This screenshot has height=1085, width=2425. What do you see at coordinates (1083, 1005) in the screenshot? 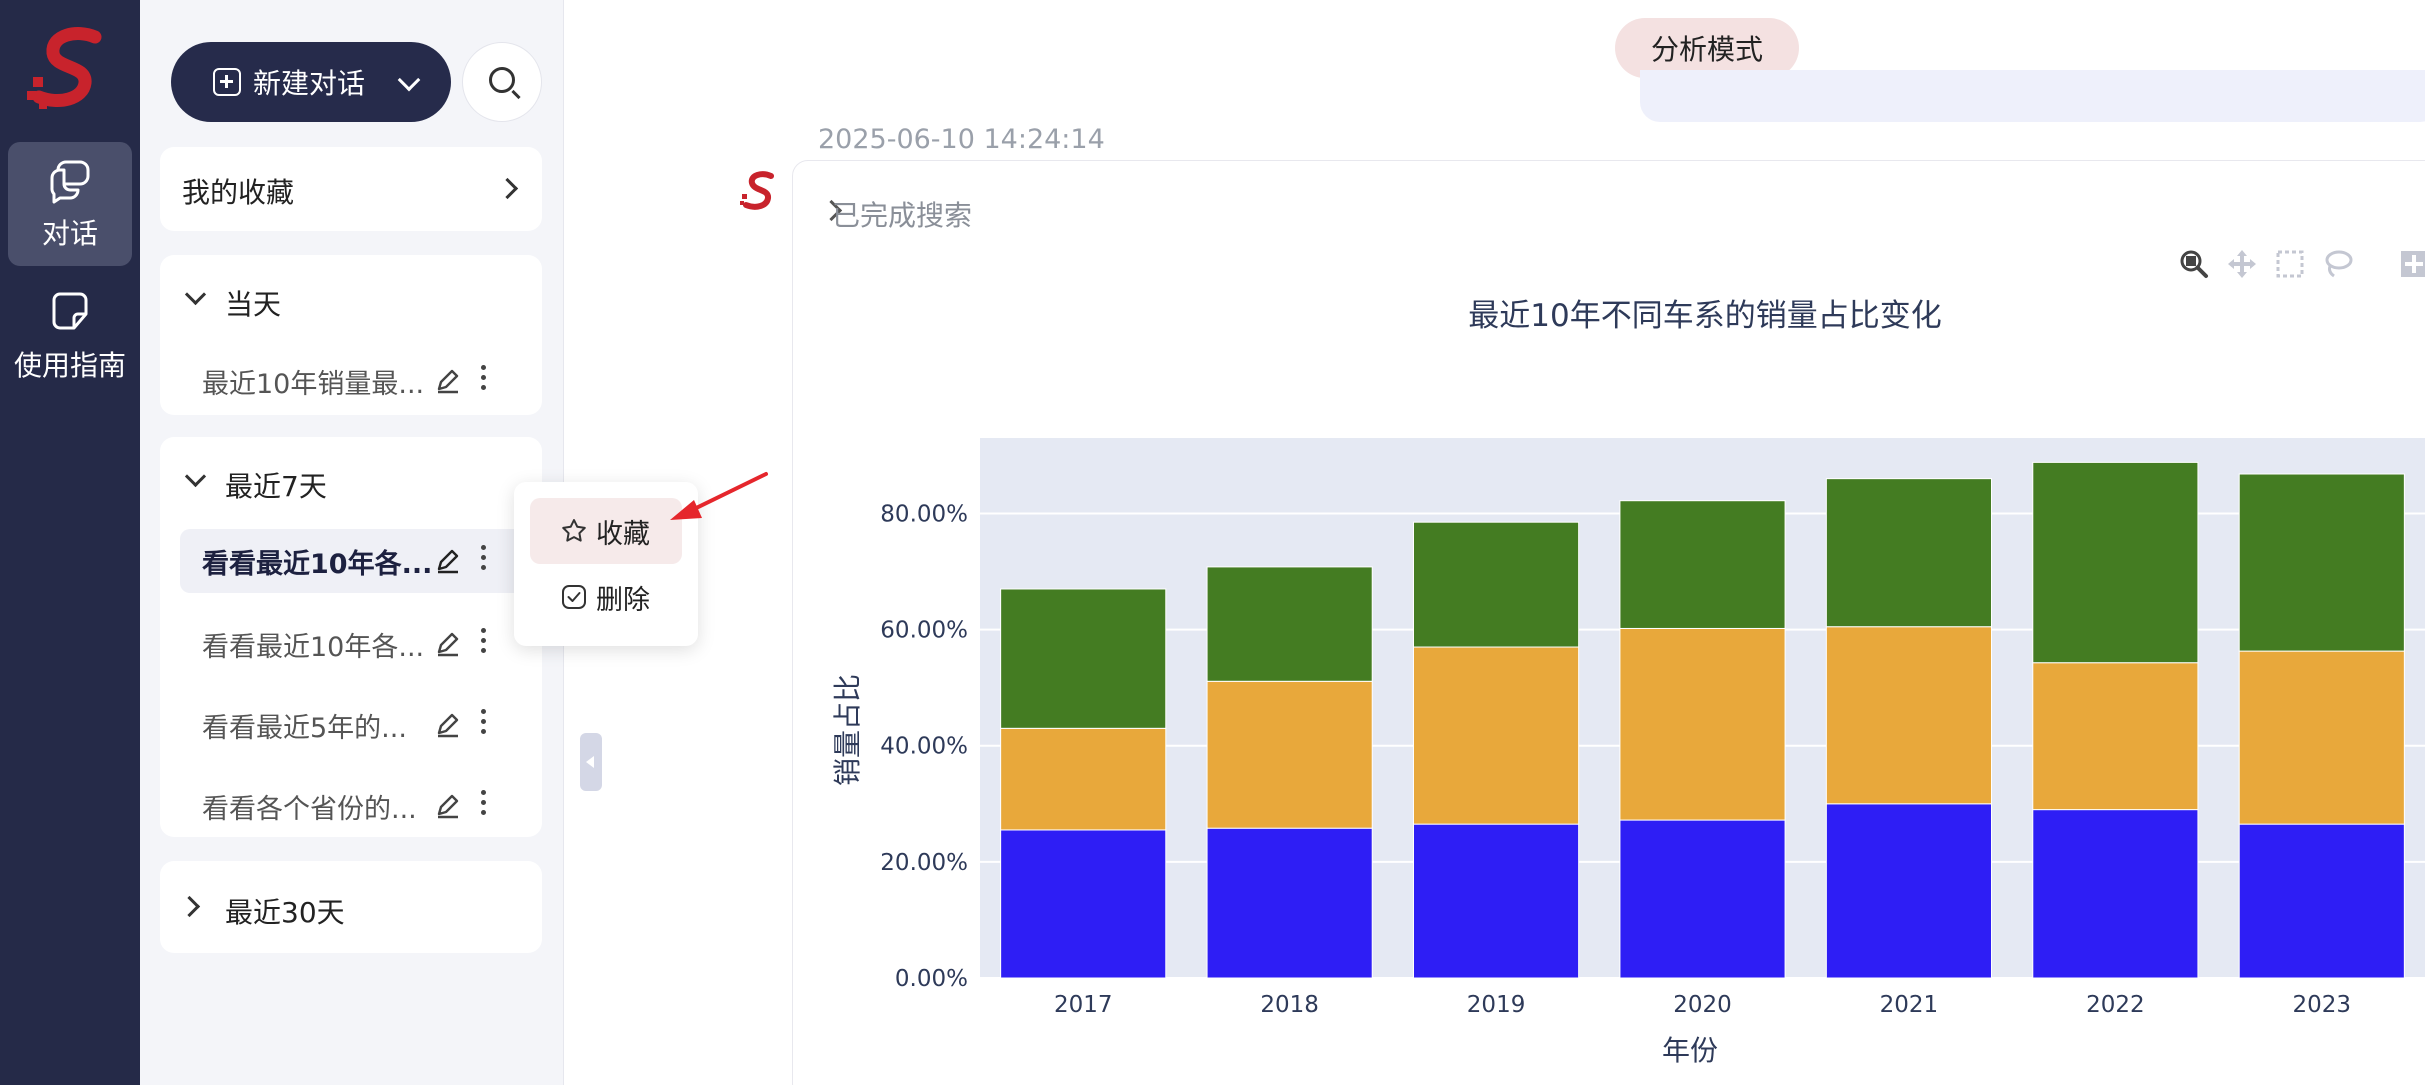
I see `x-tick-label: 2017` at bounding box center [1083, 1005].